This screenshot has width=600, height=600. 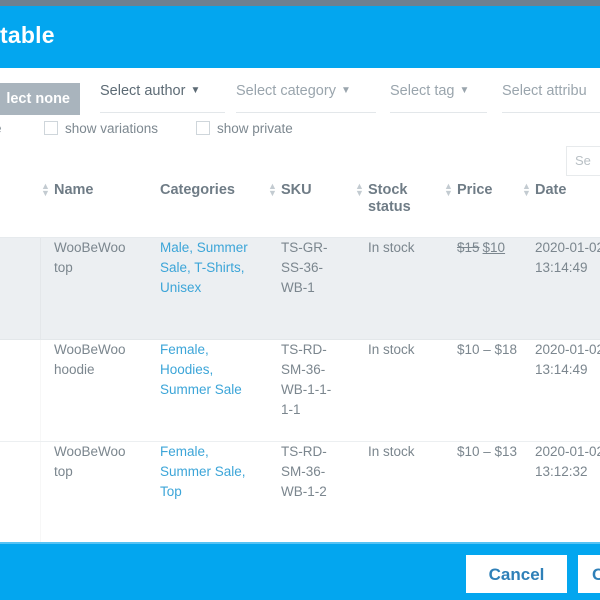 What do you see at coordinates (40, 99) in the screenshot?
I see `select-none-button: lect none` at bounding box center [40, 99].